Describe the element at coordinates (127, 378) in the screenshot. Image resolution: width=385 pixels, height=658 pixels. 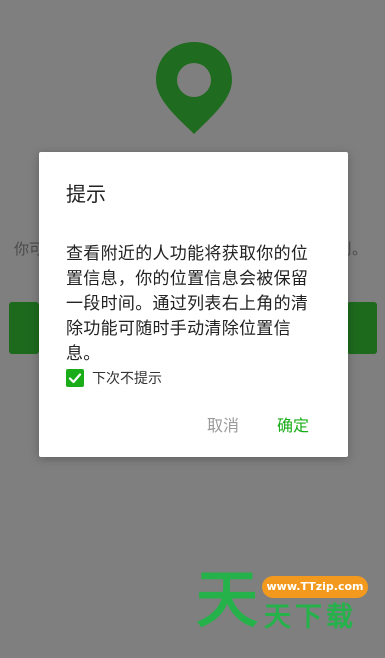
I see `checkbox-label: 下次不提示` at that location.